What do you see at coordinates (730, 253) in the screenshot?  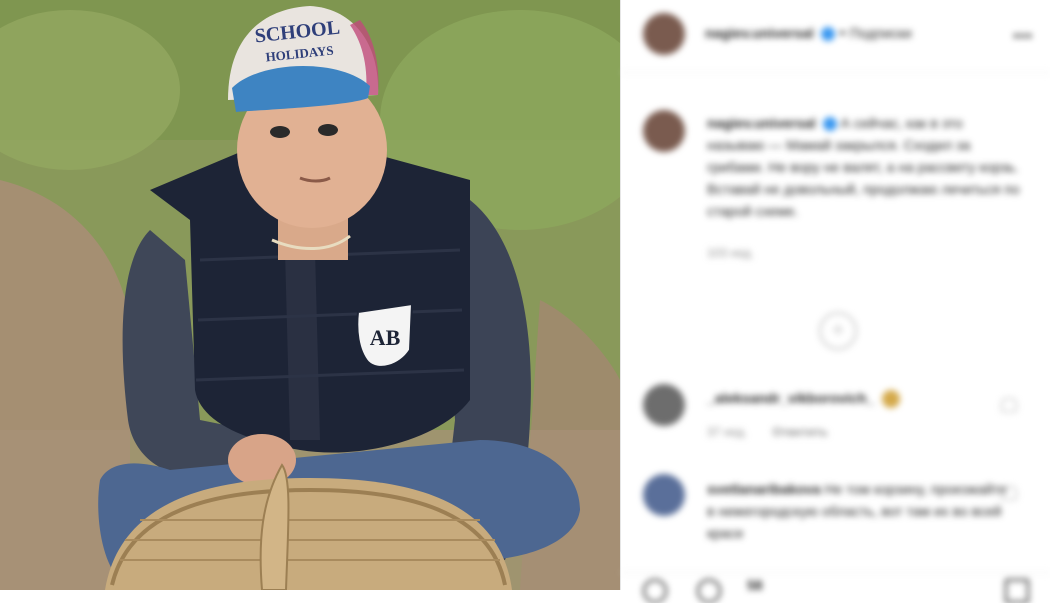 I see `caption-time: 103 нед.` at bounding box center [730, 253].